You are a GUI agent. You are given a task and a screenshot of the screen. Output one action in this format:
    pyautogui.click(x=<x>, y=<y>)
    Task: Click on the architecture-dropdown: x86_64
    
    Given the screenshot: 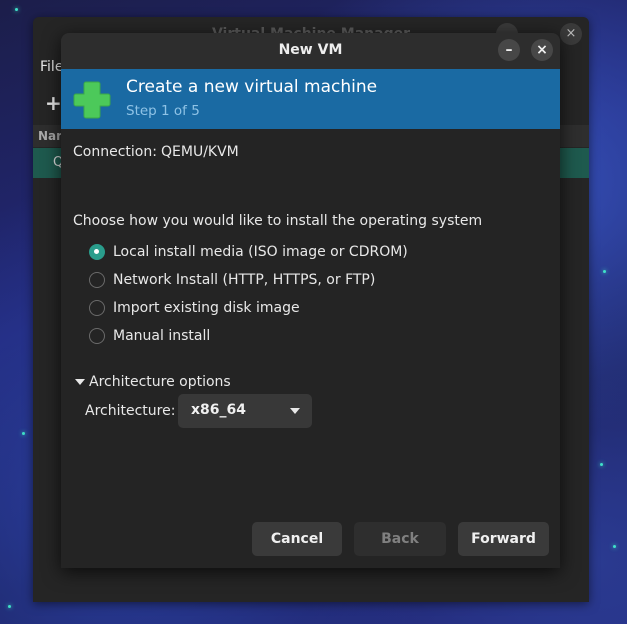 What is the action you would take?
    pyautogui.click(x=245, y=411)
    